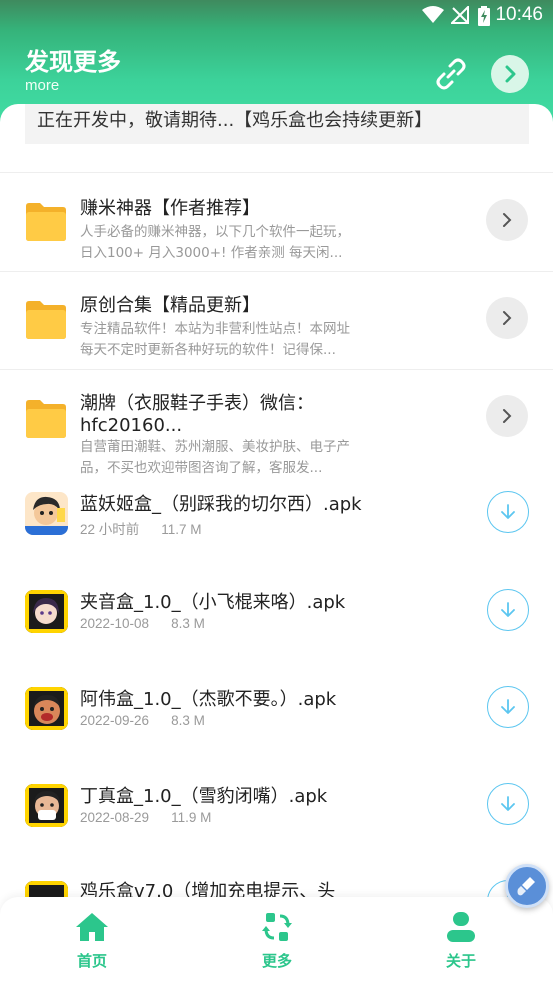 The image size is (553, 983). What do you see at coordinates (276, 961) in the screenshot?
I see `nav-more-label: 更多` at bounding box center [276, 961].